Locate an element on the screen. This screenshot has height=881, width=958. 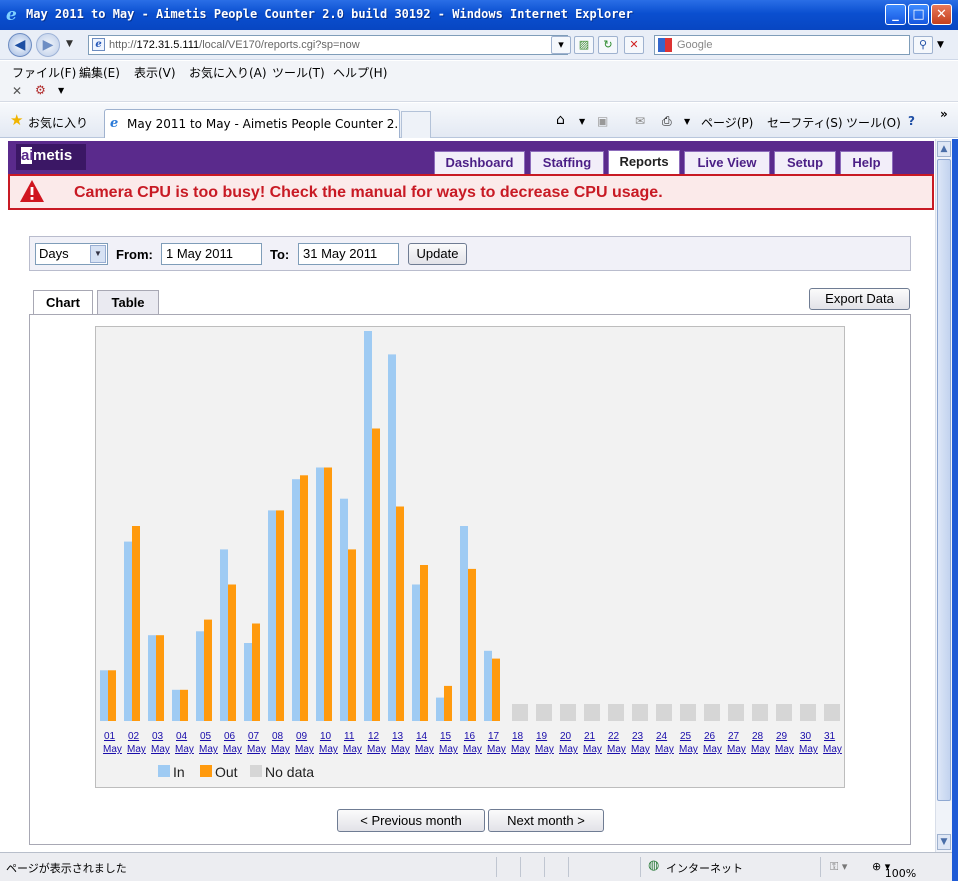
page-menu: ページ(P) is located at coordinates (727, 122).